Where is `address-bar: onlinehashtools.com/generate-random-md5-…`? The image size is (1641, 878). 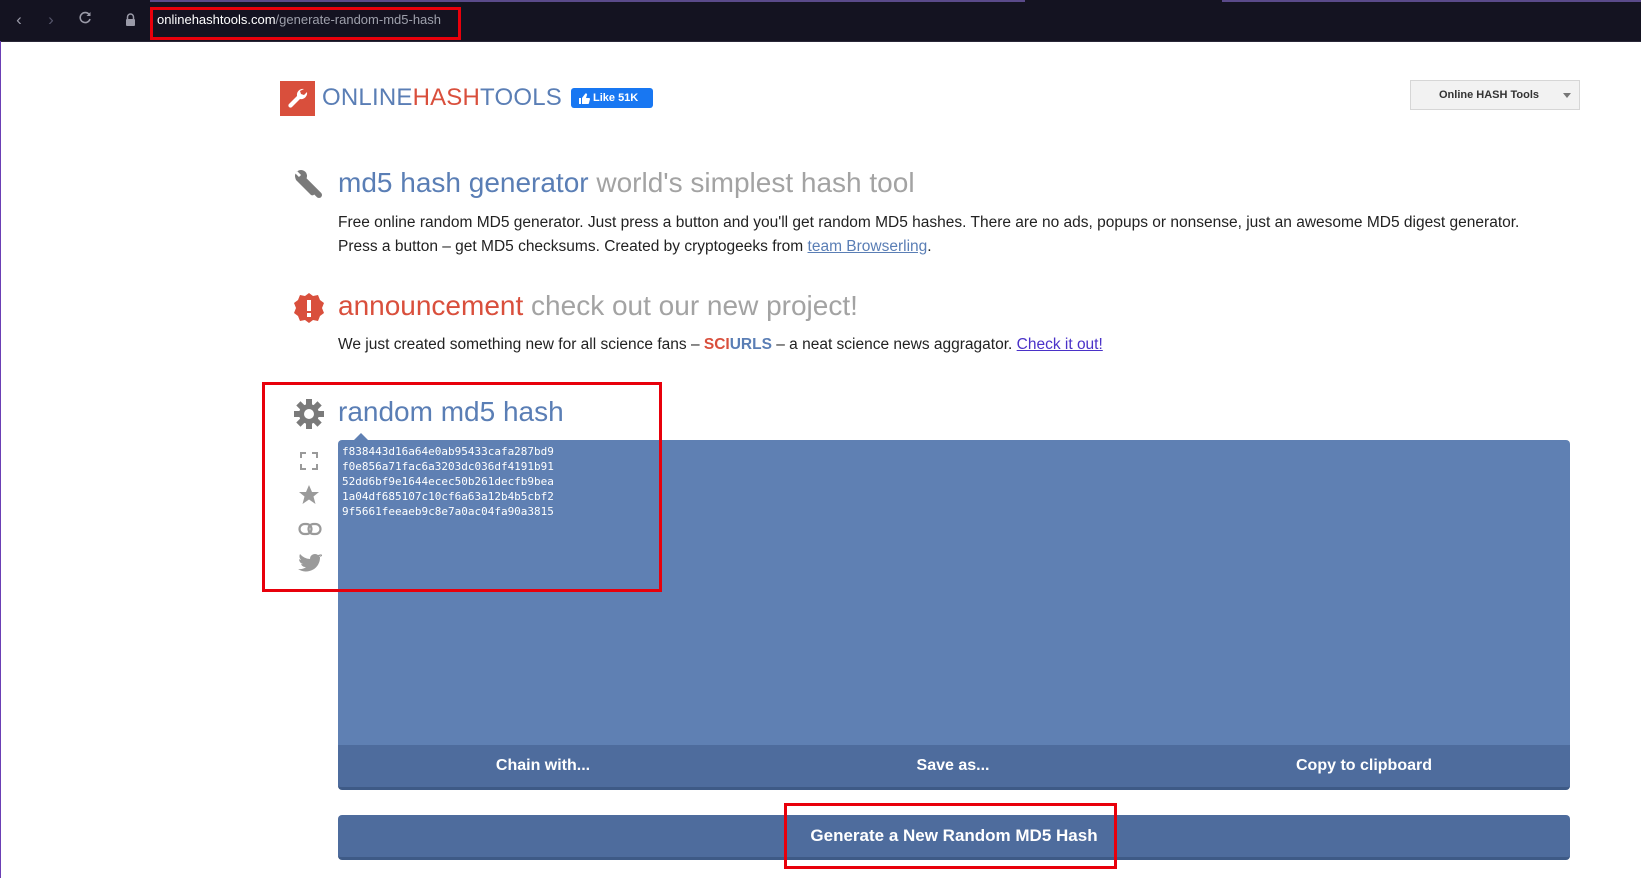
address-bar: onlinehashtools.com/generate-random-md5-… is located at coordinates (299, 19).